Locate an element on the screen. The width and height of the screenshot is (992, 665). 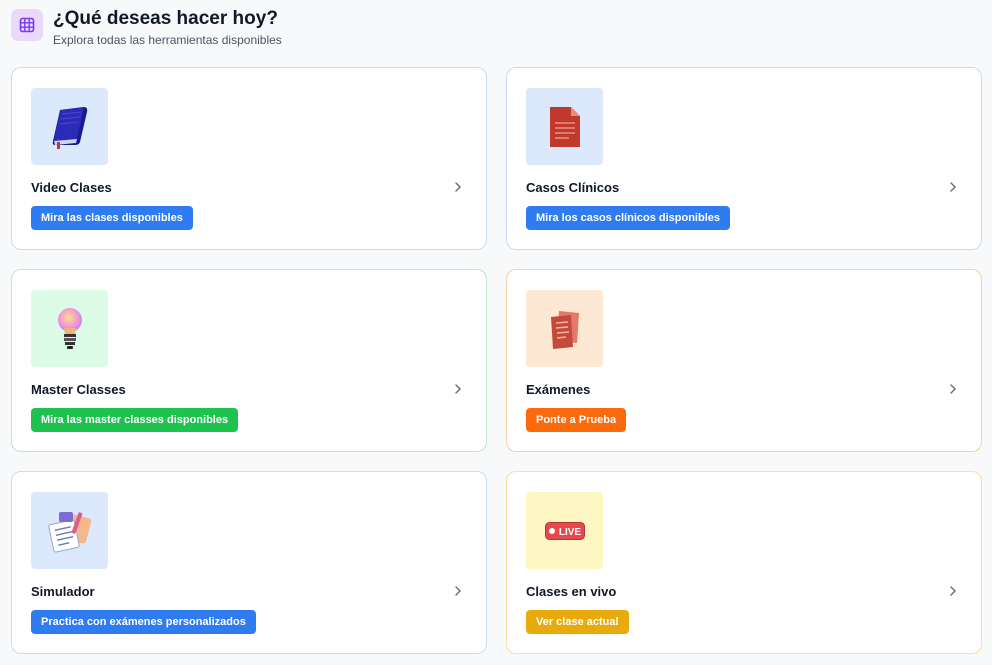
exam-papers-icon is located at coordinates (564, 328).